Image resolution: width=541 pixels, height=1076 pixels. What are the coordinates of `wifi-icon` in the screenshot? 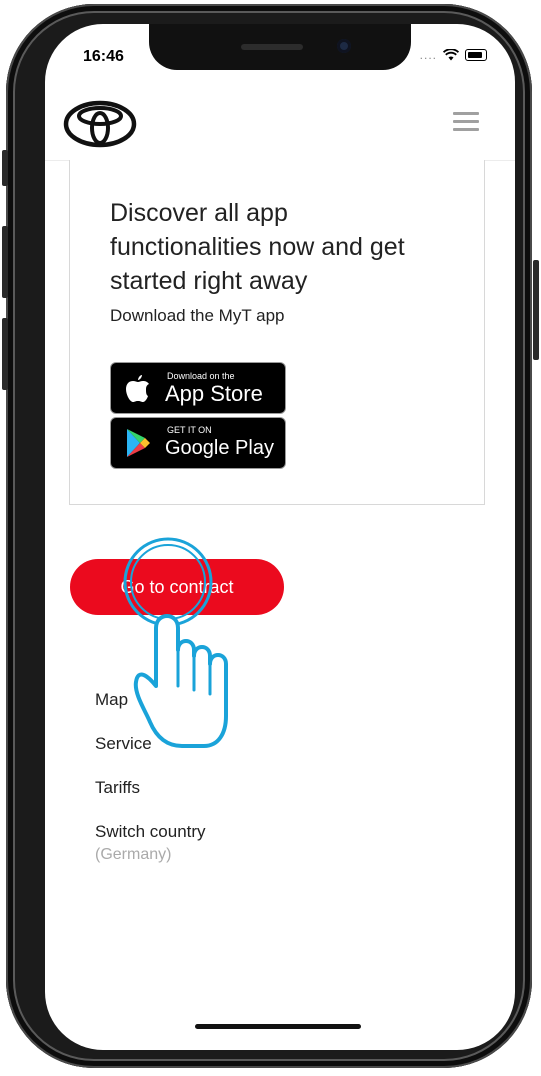 It's located at (451, 55).